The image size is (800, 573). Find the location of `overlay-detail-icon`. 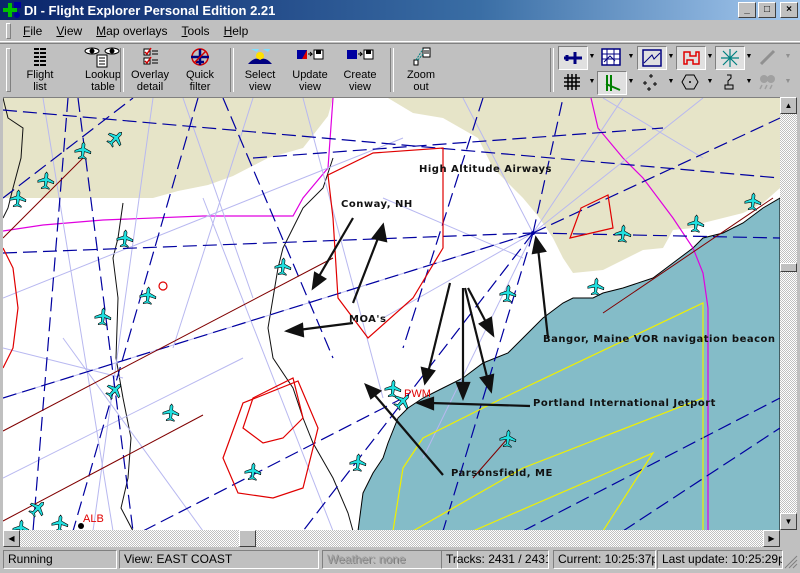

overlay-detail-icon is located at coordinates (150, 56).